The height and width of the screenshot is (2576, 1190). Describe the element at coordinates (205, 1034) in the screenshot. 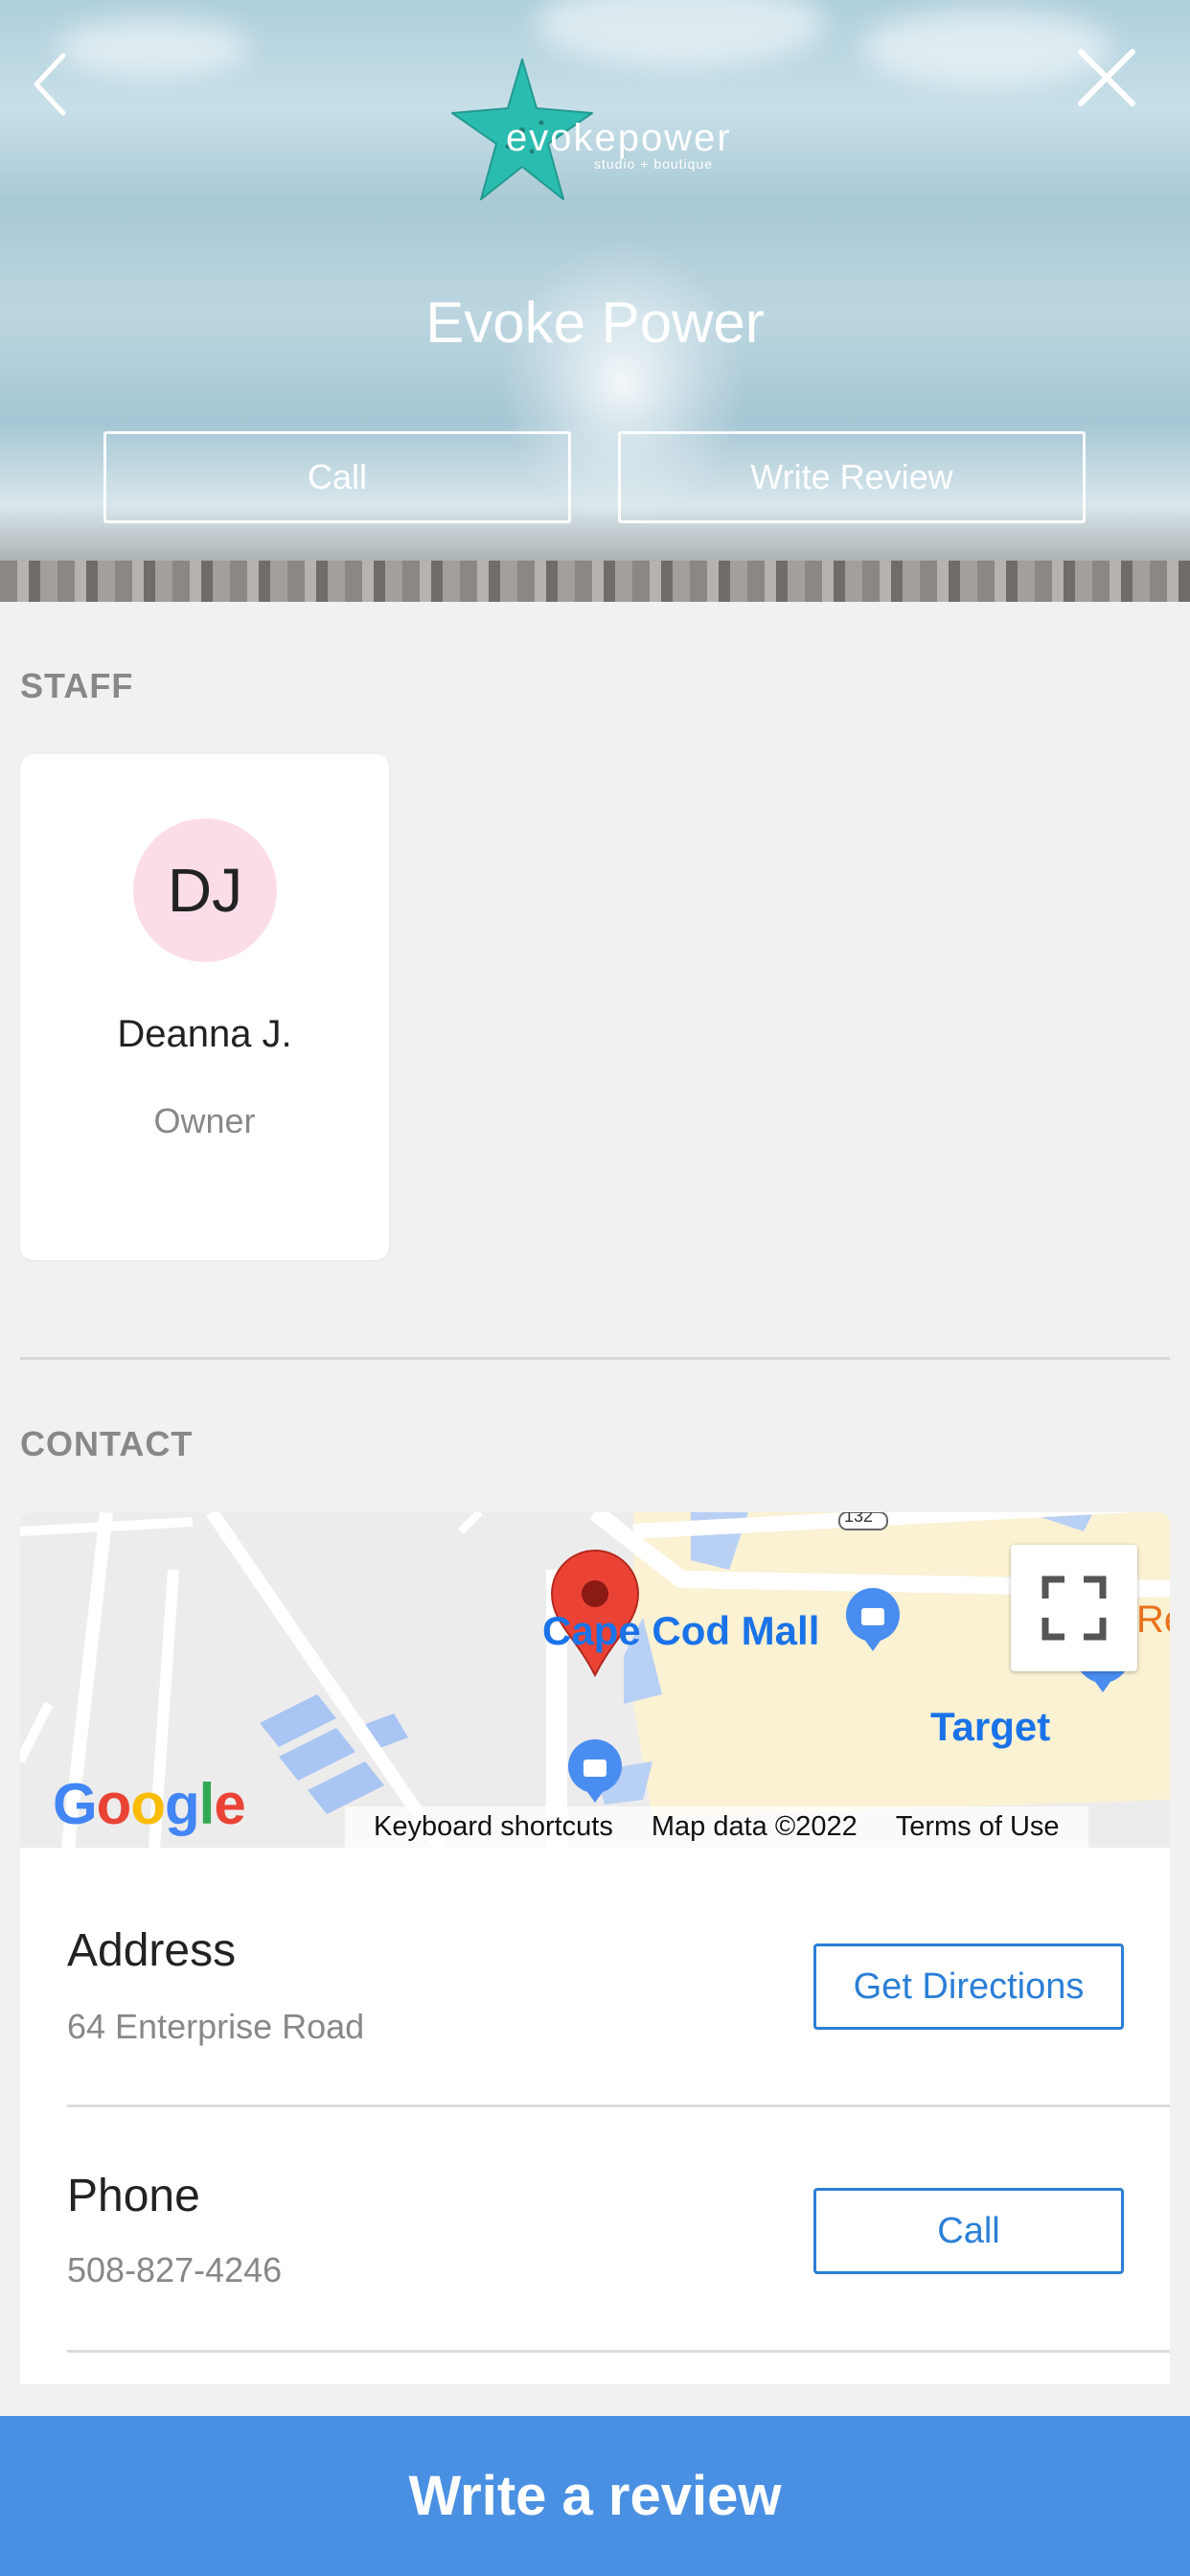

I see `staff-name: Deanna J.` at that location.